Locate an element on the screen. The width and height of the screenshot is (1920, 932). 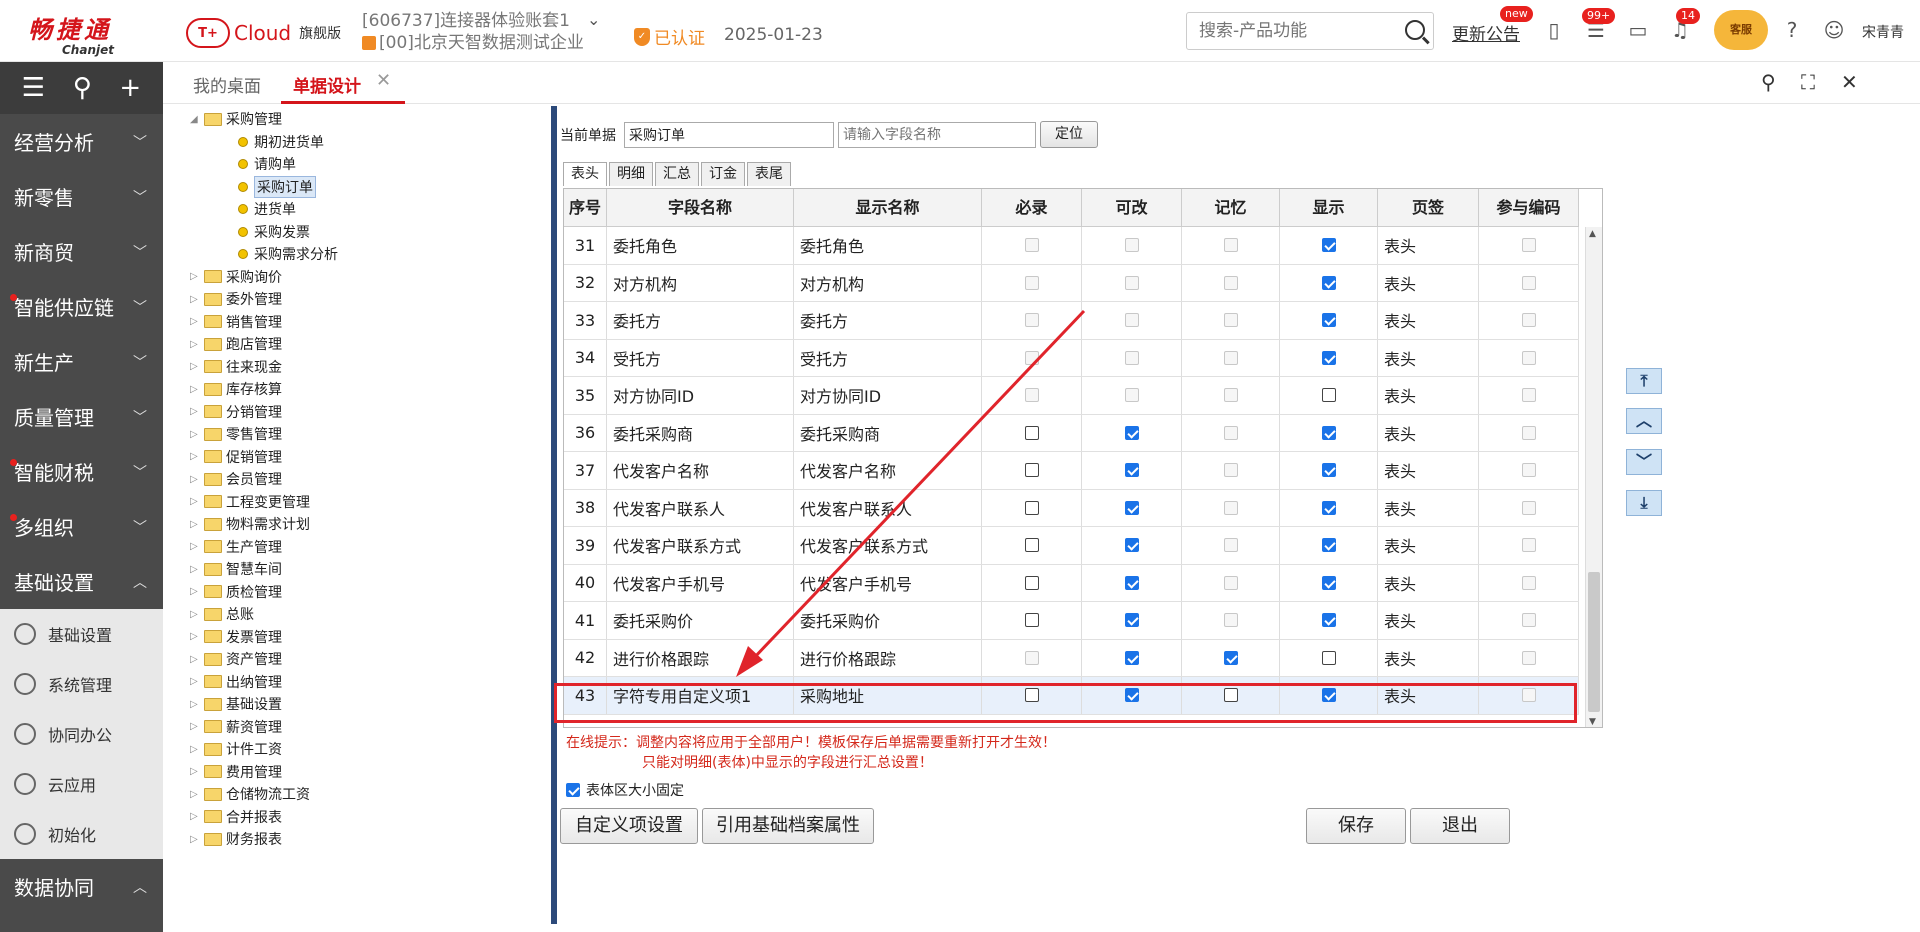
fixed-size-option: 表体区大小固定 is located at coordinates (625, 790).